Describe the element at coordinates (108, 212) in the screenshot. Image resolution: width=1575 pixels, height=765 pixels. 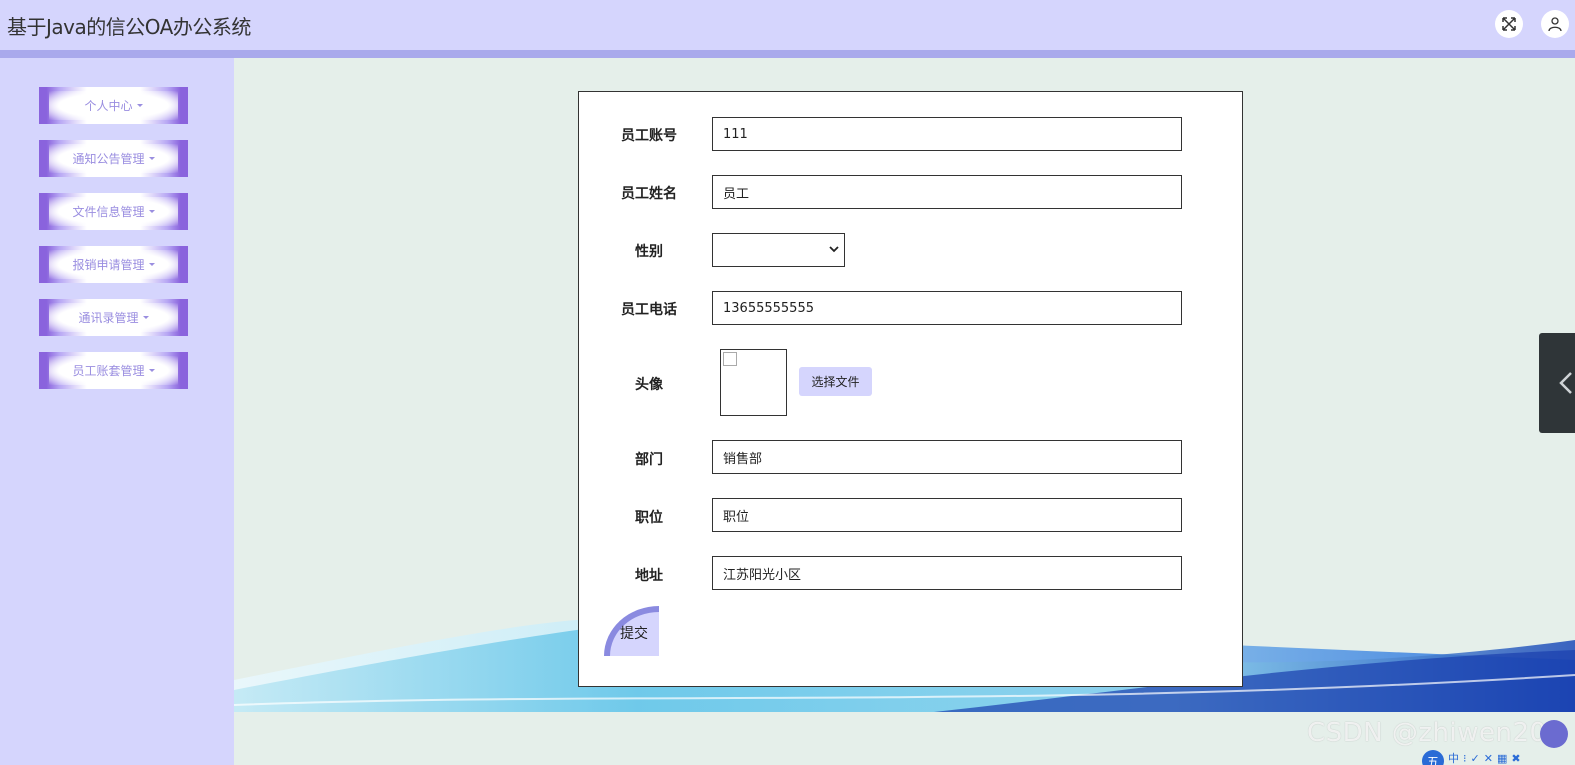
I see `sidebar-item-label: 文件信息管理` at that location.